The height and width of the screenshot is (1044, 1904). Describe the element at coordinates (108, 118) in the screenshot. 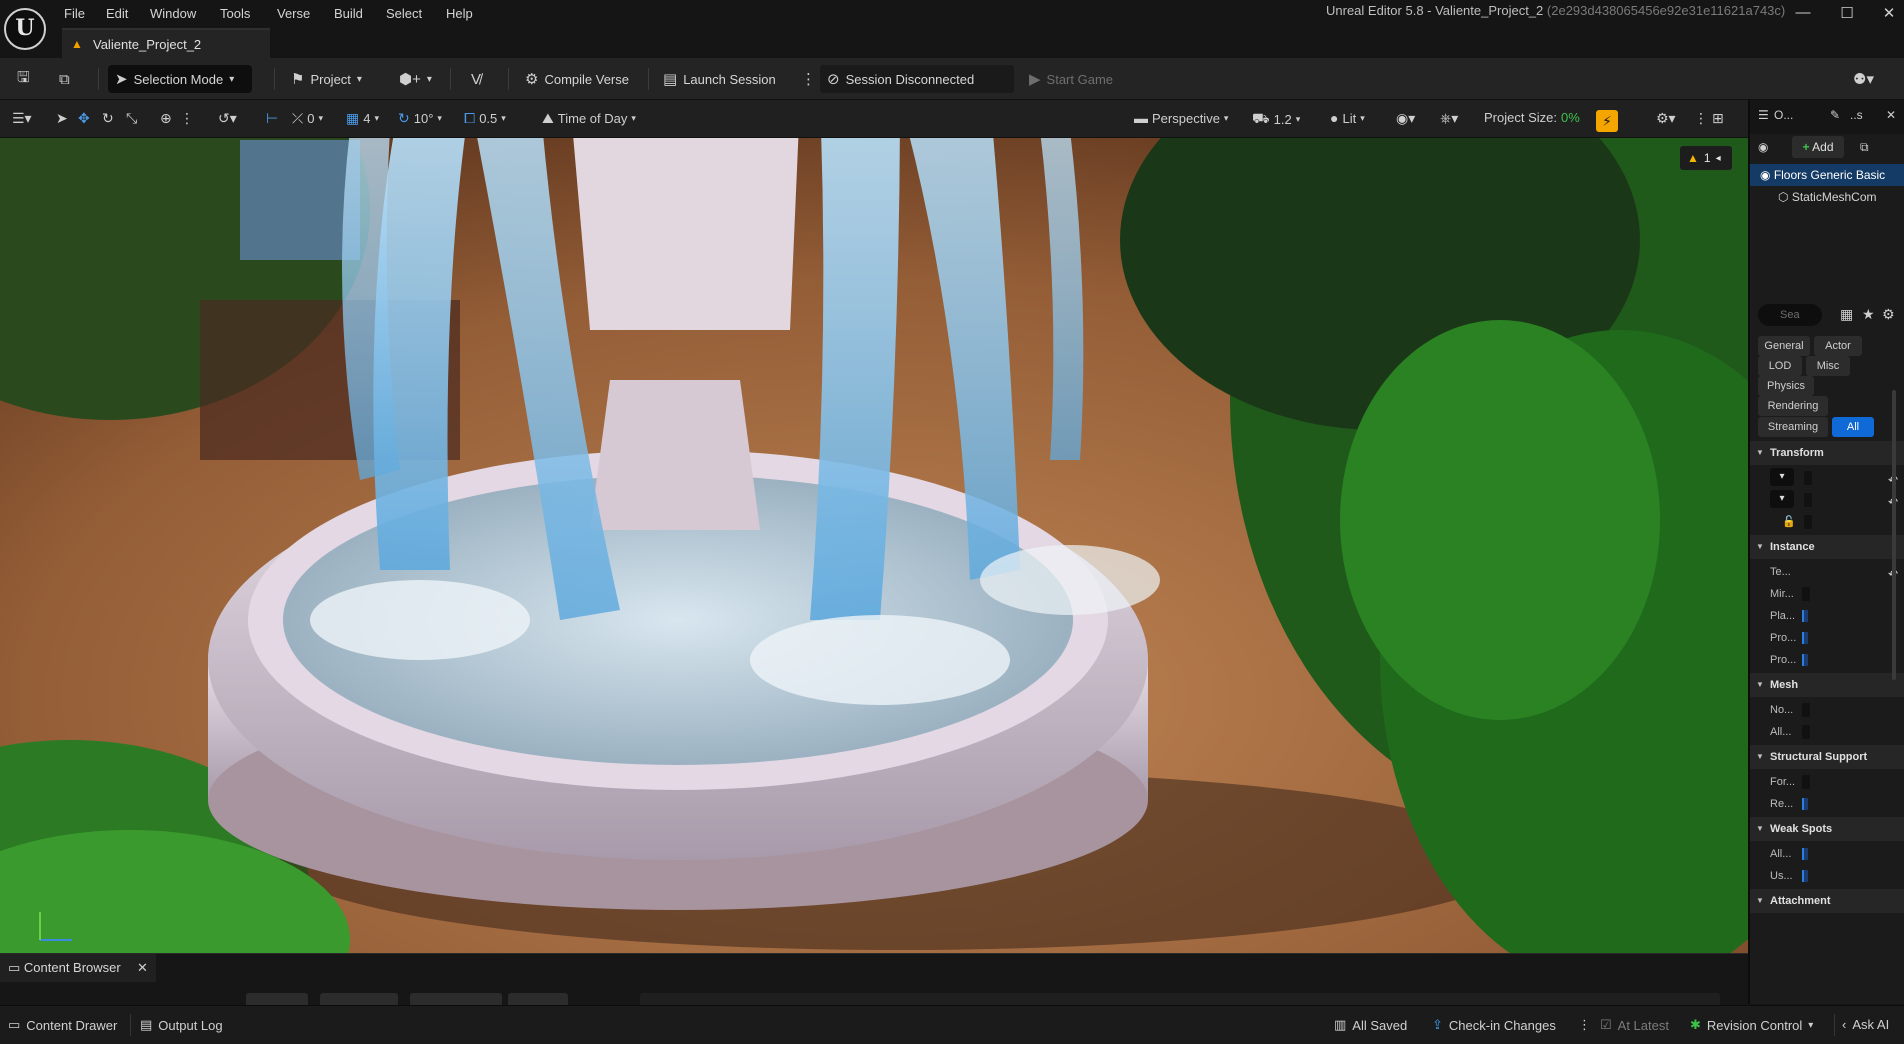

I see `rotate-tool-icon: ↻` at that location.